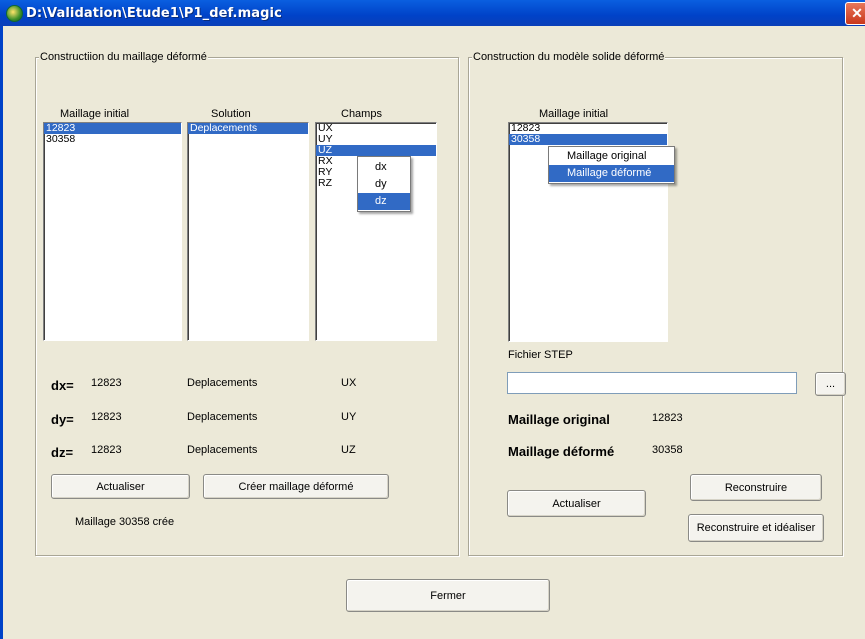  Describe the element at coordinates (106, 383) in the screenshot. I see `row-mesh-0: 12823` at that location.